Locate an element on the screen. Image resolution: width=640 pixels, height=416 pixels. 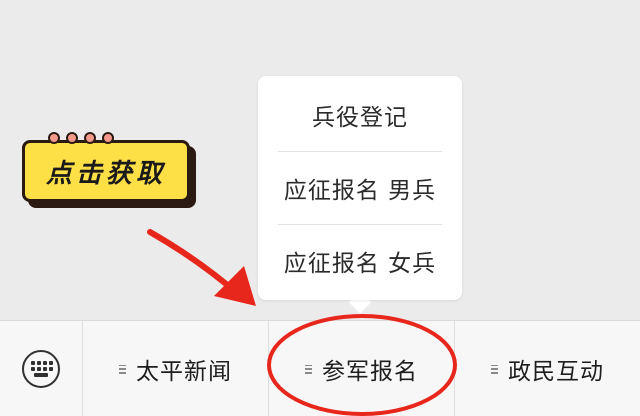
sticker-text: 点击获取 is located at coordinates (105, 173).